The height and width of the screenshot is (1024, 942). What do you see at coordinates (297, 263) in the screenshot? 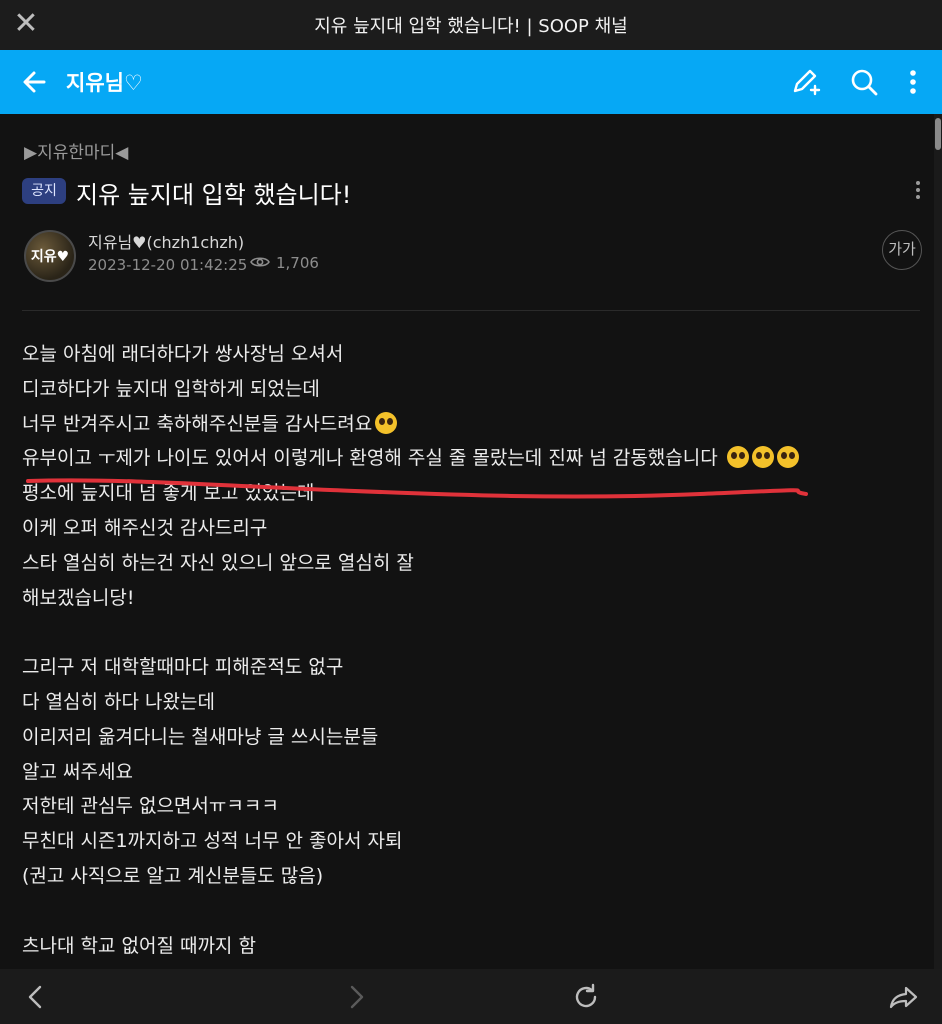
I see `view-count-value: 1,706` at bounding box center [297, 263].